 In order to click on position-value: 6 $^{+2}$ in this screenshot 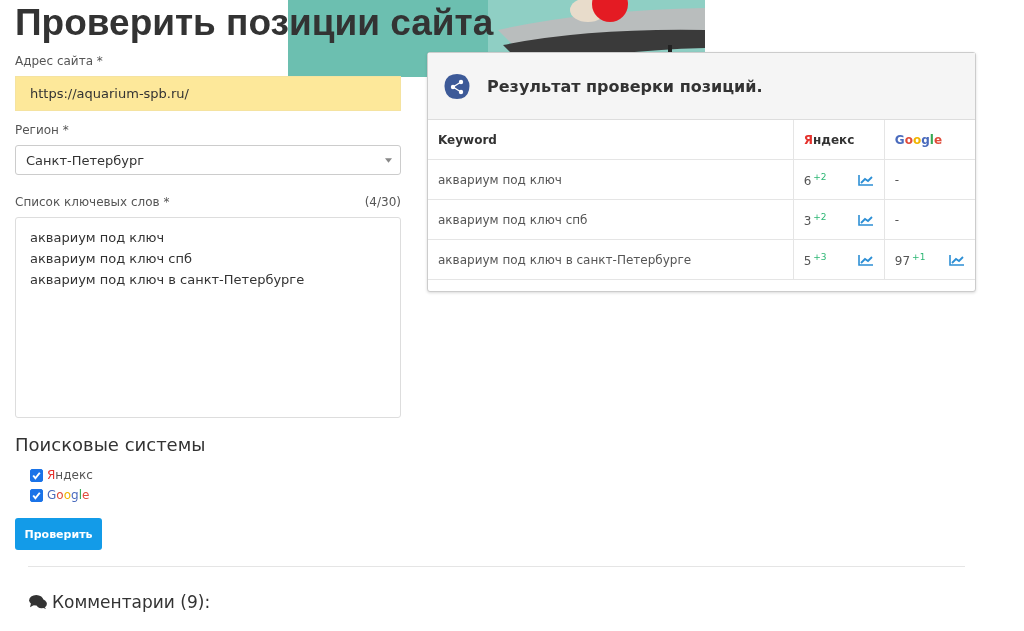, I will do `click(815, 179)`.